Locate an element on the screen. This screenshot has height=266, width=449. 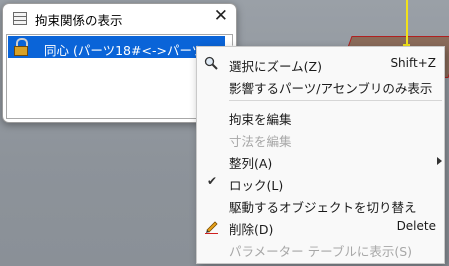
menu-item-delete: 削除(D) Delete is located at coordinates (320, 226).